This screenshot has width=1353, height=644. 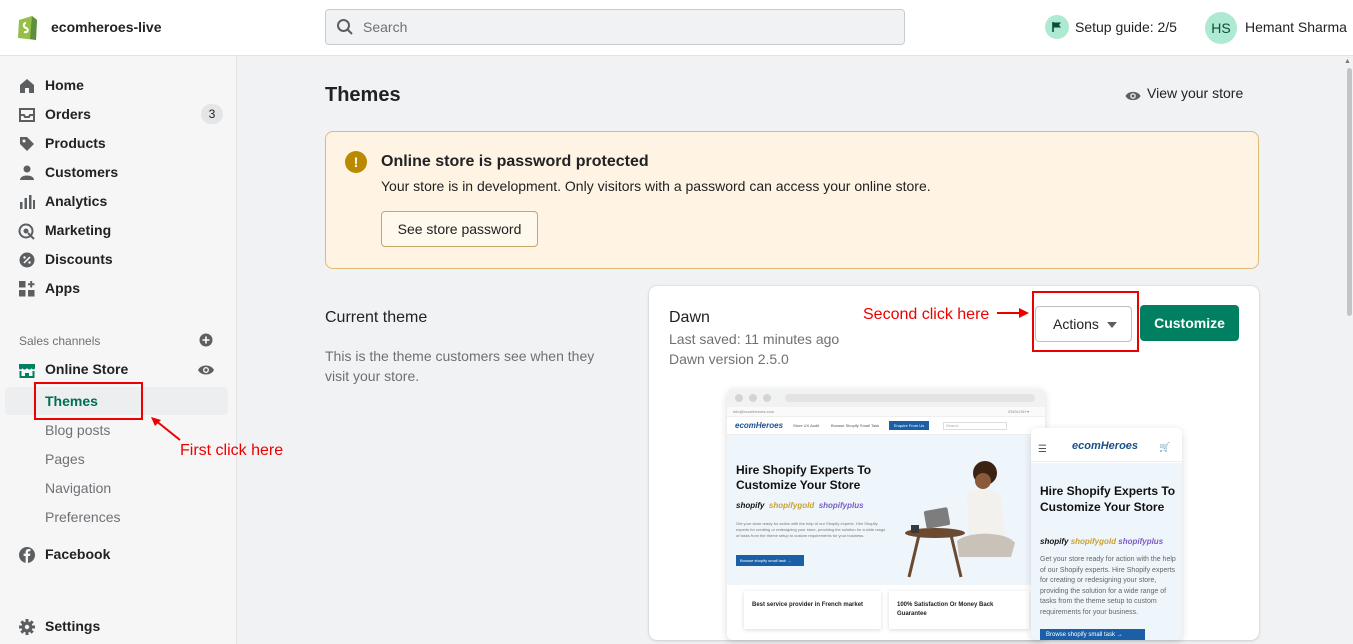 I want to click on view-store-label: View your store, so click(x=1195, y=93).